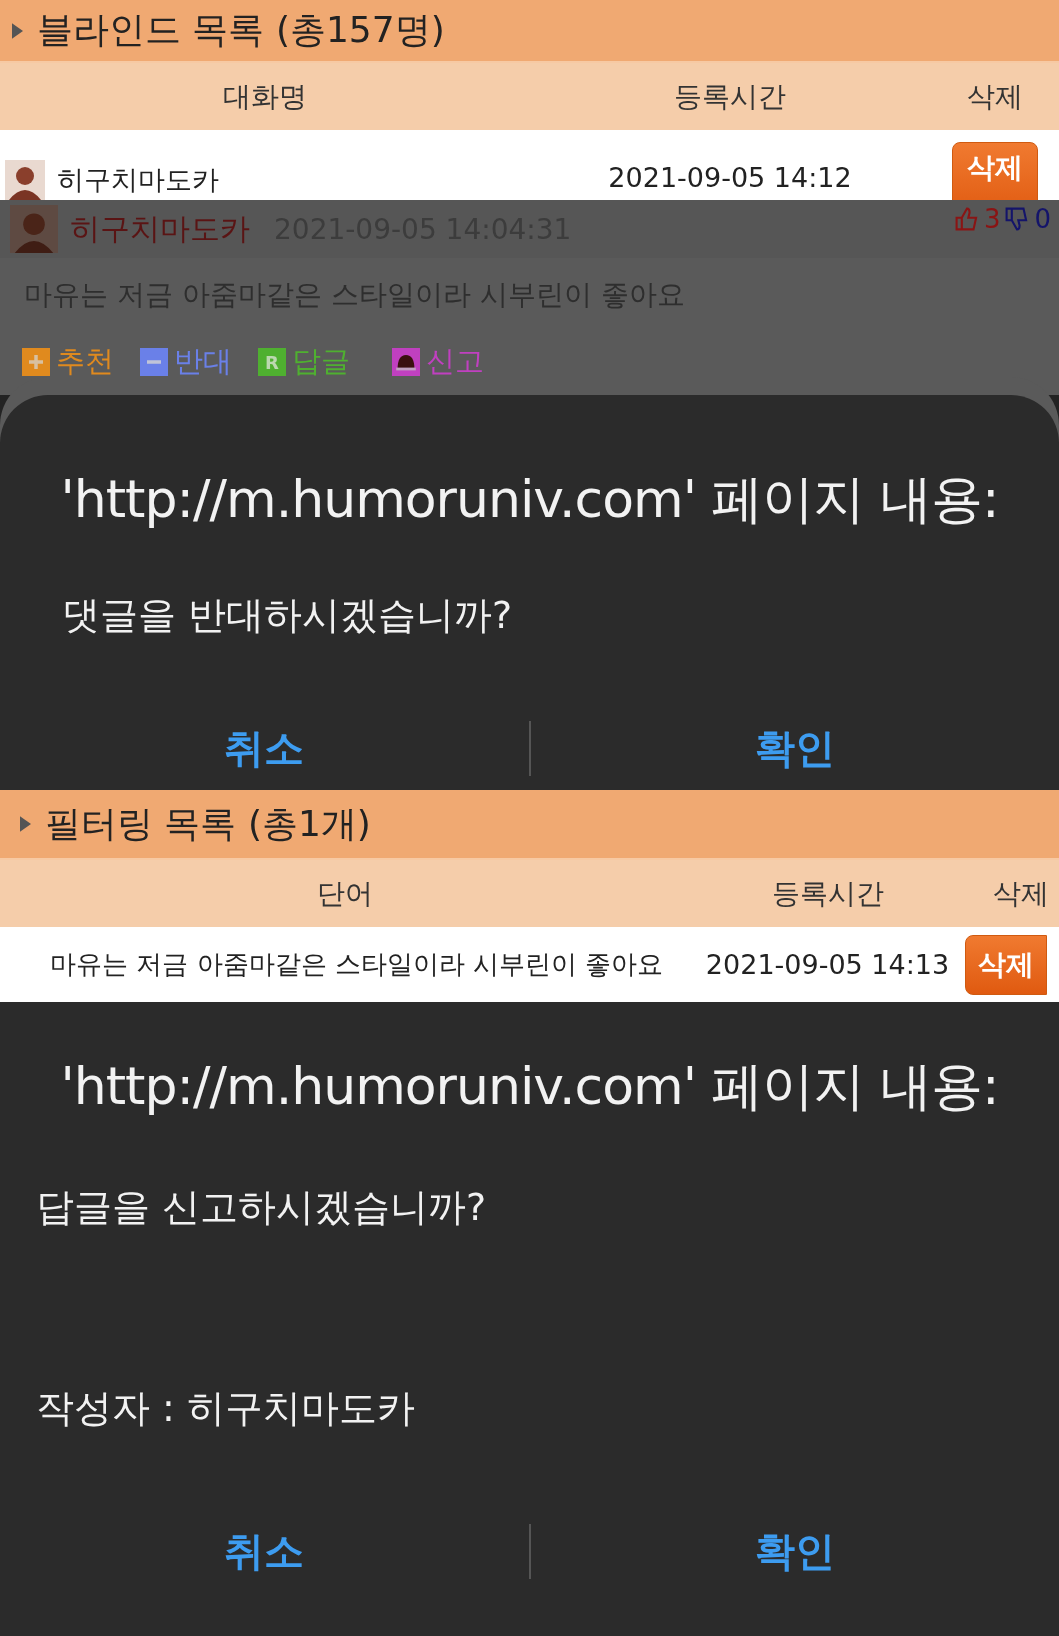 Image resolution: width=1059 pixels, height=1636 pixels. What do you see at coordinates (36, 362) in the screenshot?
I see `plus-icon` at bounding box center [36, 362].